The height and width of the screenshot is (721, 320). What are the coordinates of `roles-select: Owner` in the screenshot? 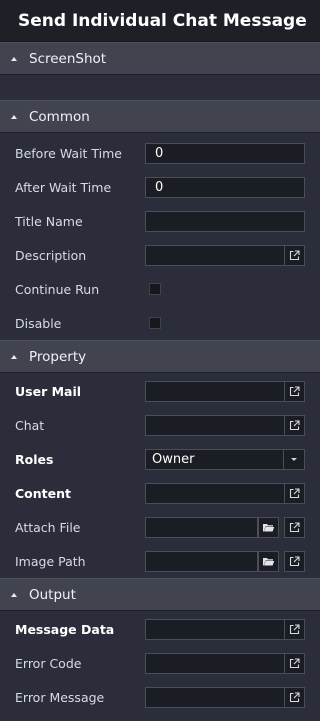 It's located at (225, 459).